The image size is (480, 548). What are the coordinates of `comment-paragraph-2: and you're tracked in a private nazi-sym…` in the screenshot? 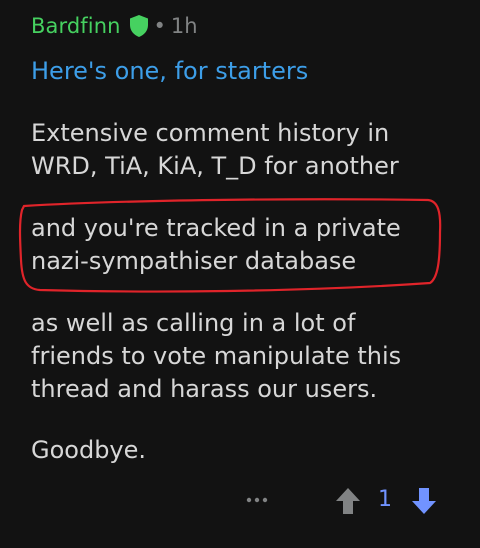 It's located at (216, 245).